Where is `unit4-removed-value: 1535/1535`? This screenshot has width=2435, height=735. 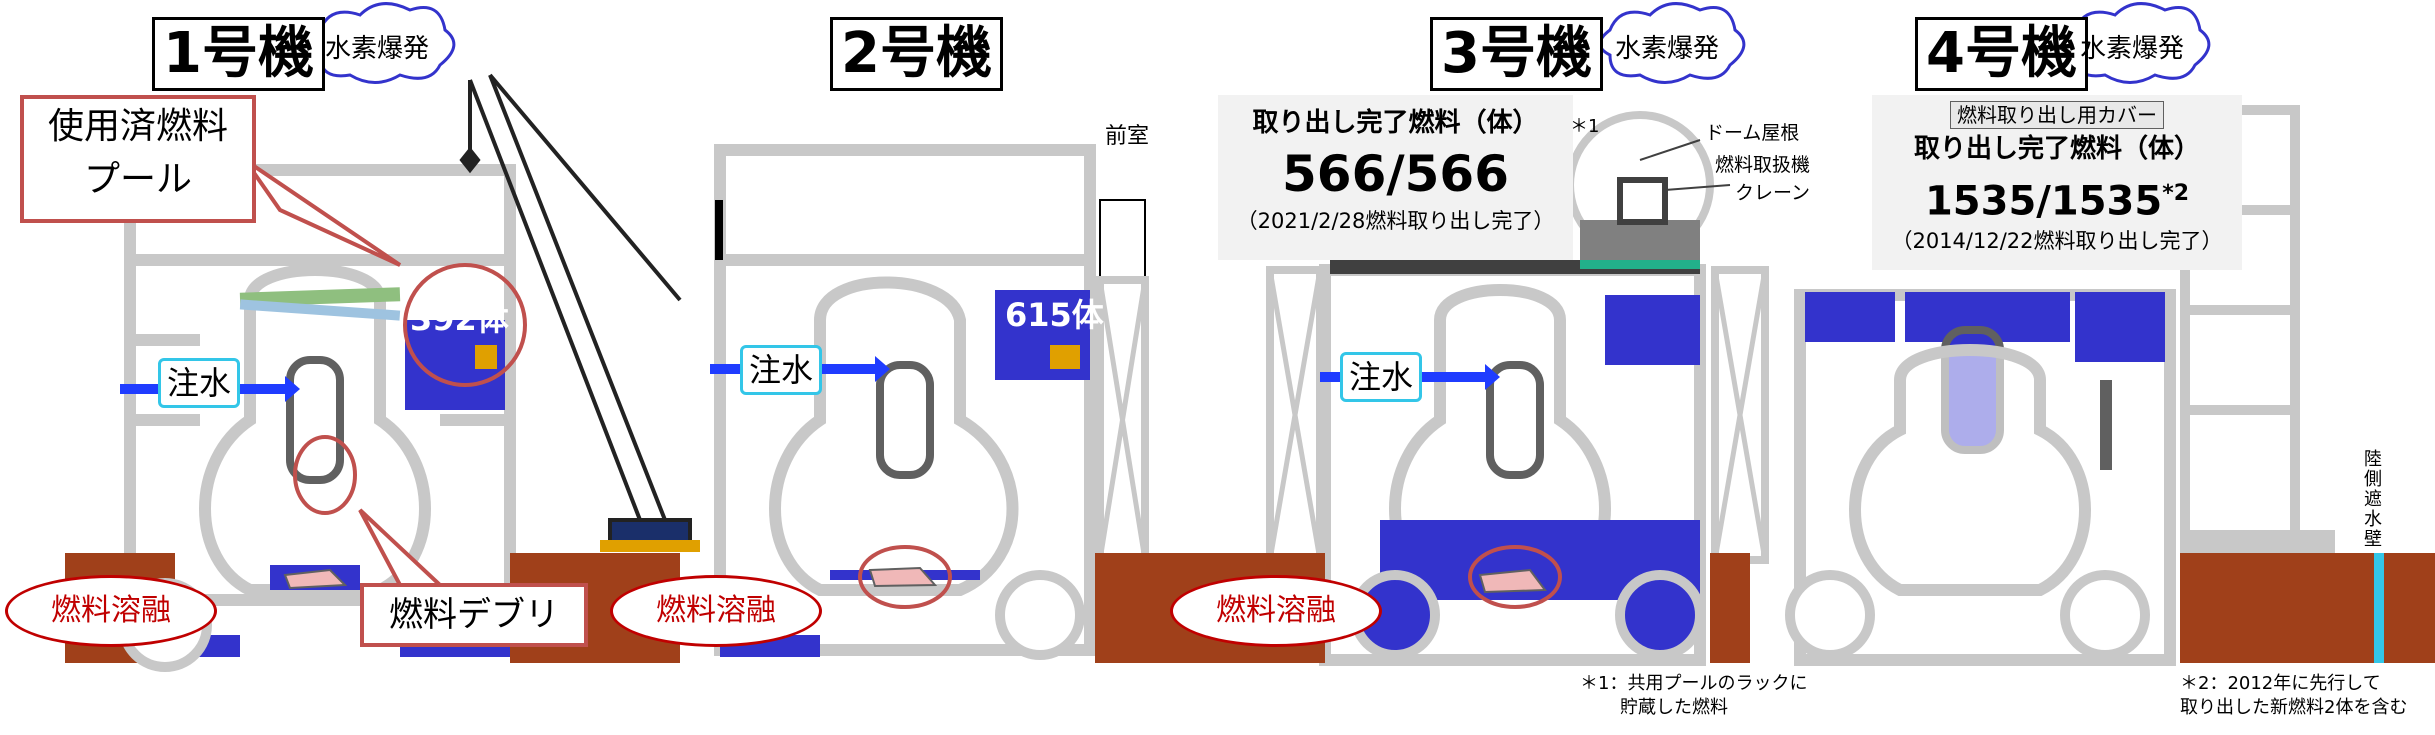
unit4-removed-value: 1535/1535 is located at coordinates (2043, 201).